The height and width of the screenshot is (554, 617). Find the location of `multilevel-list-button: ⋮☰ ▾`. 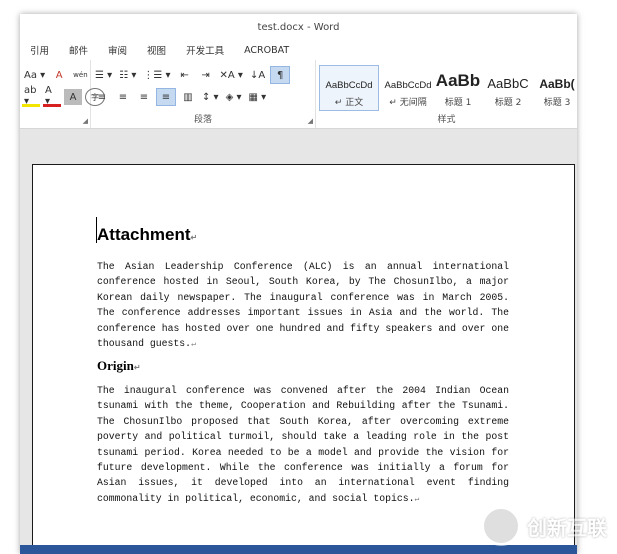

multilevel-list-button: ⋮☰ ▾ is located at coordinates (156, 75).